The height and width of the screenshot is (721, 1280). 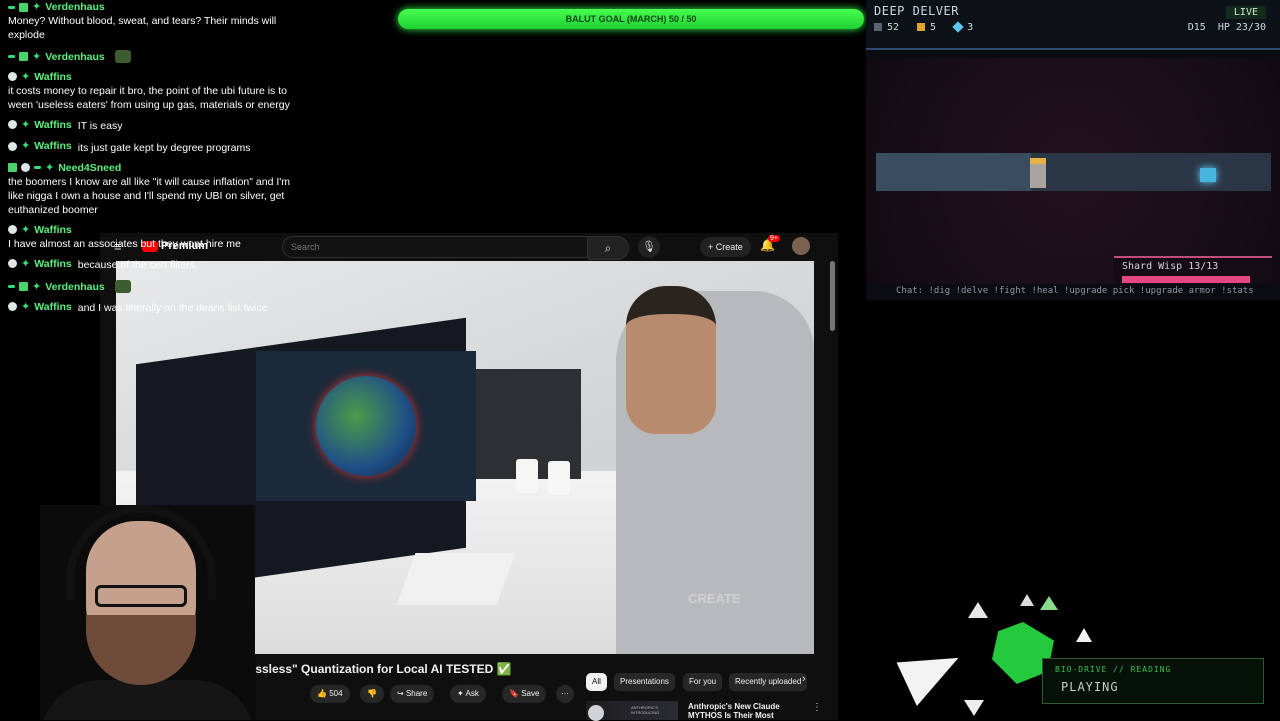 I want to click on shard-count: 3, so click(x=970, y=27).